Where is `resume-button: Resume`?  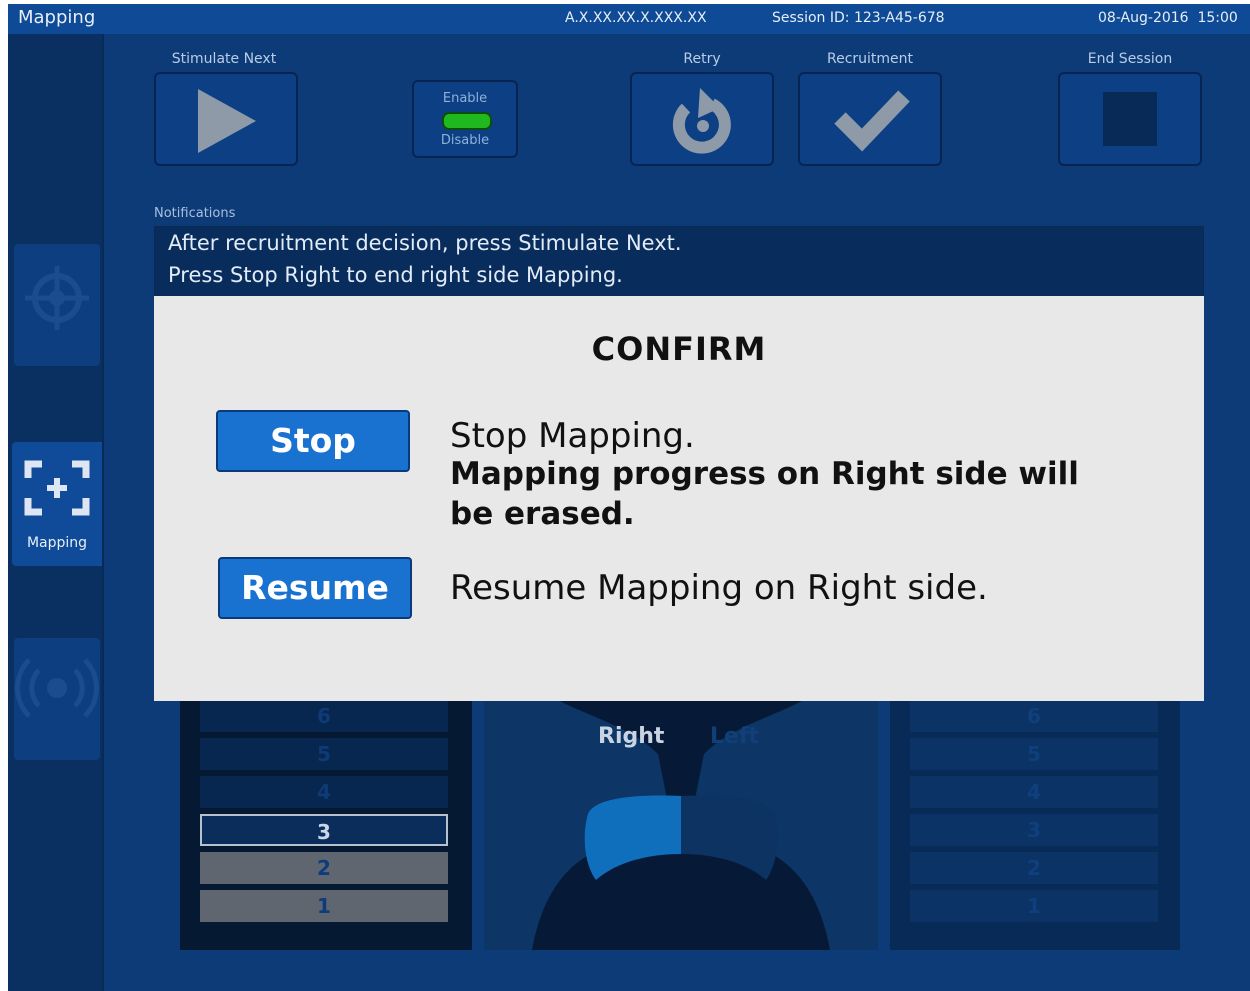
resume-button: Resume is located at coordinates (315, 588).